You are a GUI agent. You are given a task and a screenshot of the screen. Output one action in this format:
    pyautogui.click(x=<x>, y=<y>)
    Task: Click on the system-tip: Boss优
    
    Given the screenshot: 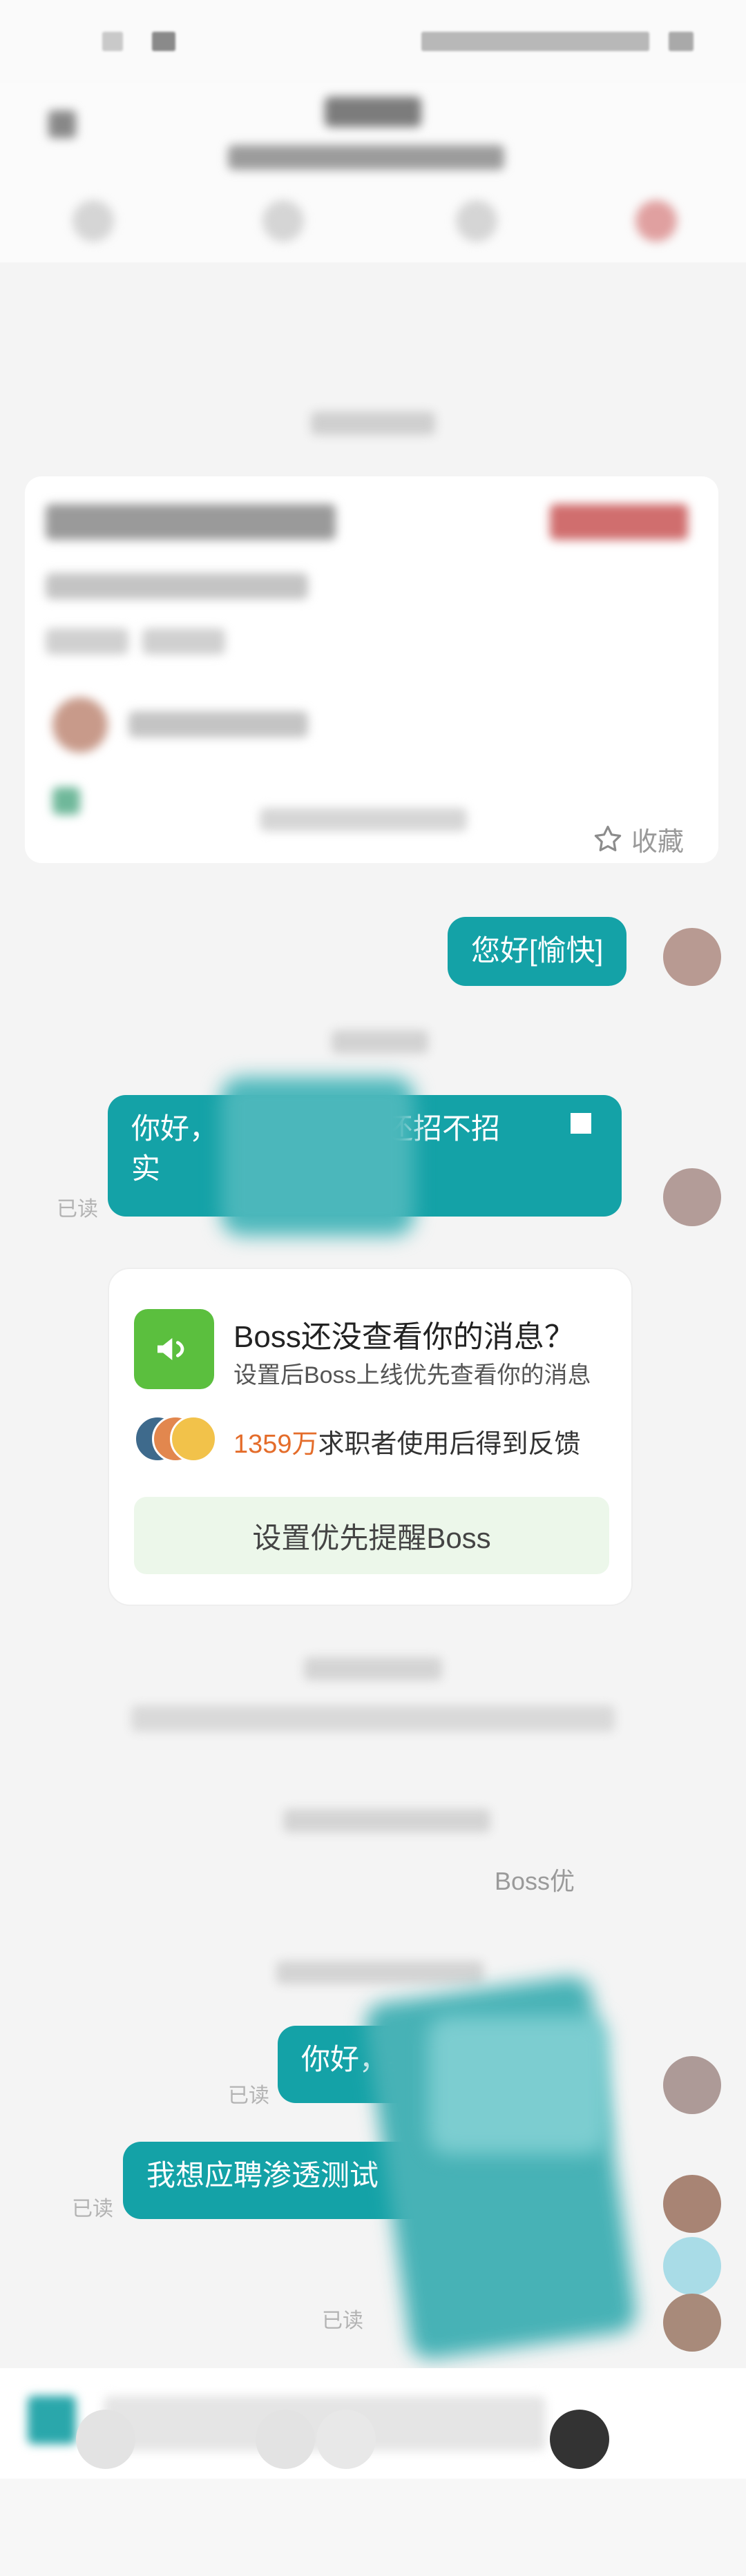 What is the action you would take?
    pyautogui.click(x=535, y=1881)
    